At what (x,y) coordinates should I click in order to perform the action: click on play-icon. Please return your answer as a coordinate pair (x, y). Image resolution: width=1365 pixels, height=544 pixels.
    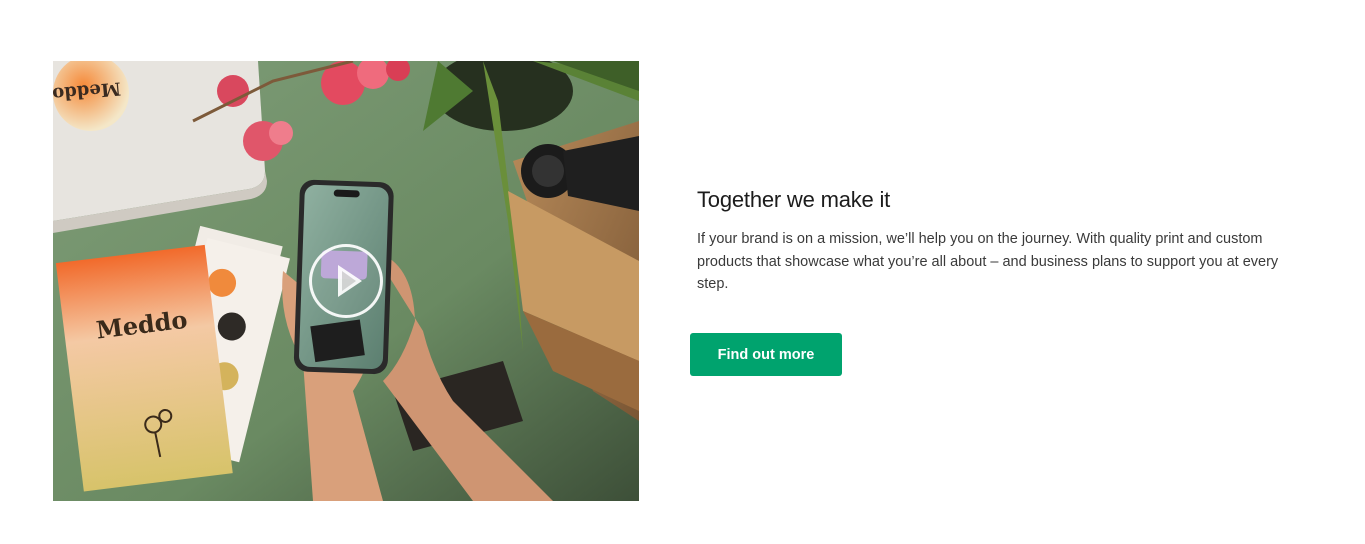
    Looking at the image, I should click on (350, 281).